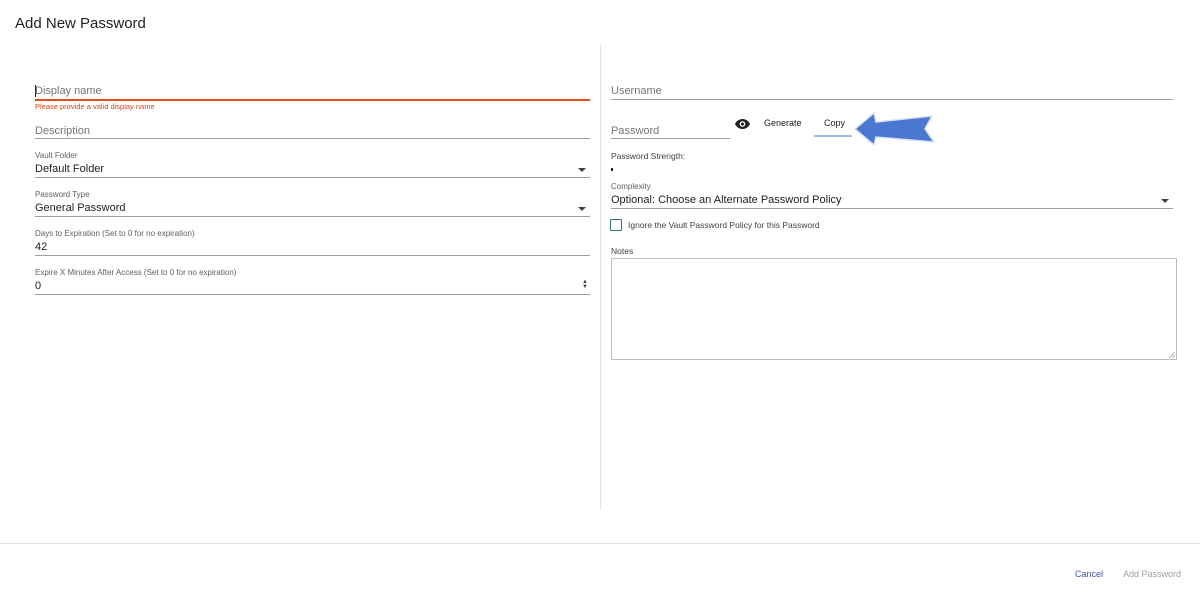 Image resolution: width=1200 pixels, height=600 pixels. Describe the element at coordinates (631, 186) in the screenshot. I see `complexity-label: Complexity` at that location.